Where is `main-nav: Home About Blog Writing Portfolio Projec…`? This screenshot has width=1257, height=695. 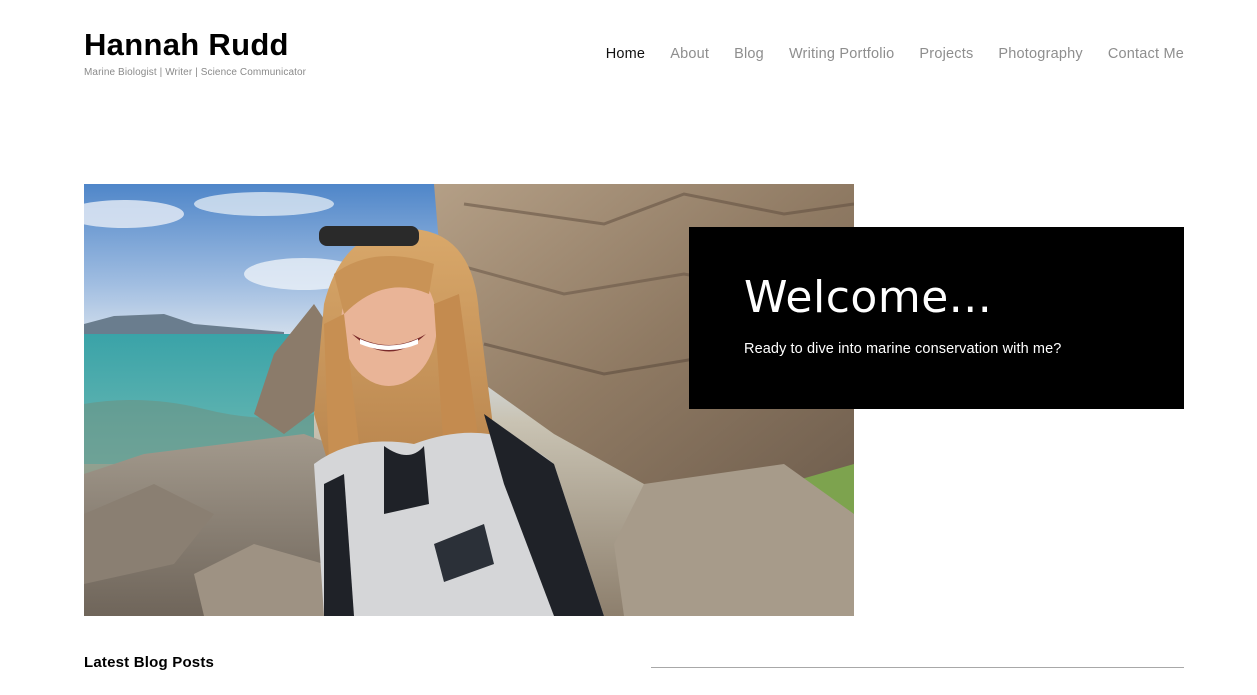 main-nav: Home About Blog Writing Portfolio Projec… is located at coordinates (882, 54).